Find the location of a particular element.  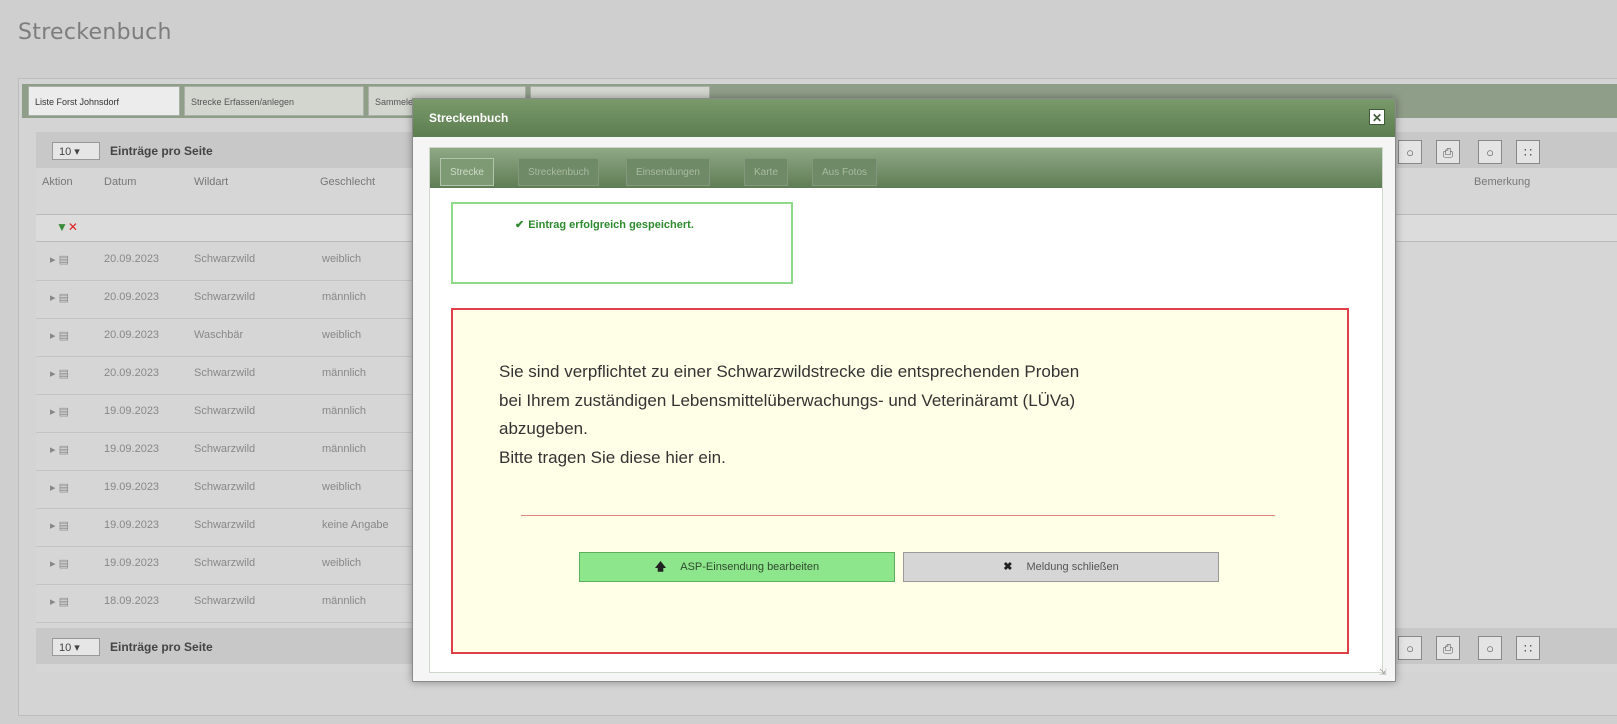

tab-aus-fotos: Aus Fotos is located at coordinates (845, 172).